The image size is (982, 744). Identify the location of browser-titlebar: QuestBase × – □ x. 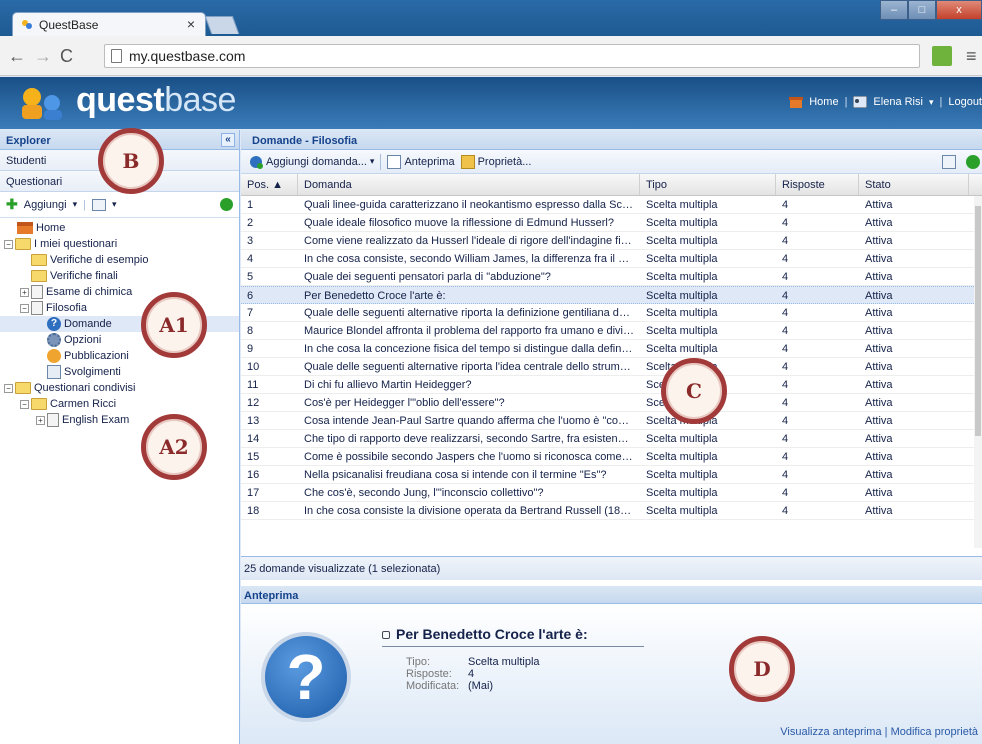
(491, 18).